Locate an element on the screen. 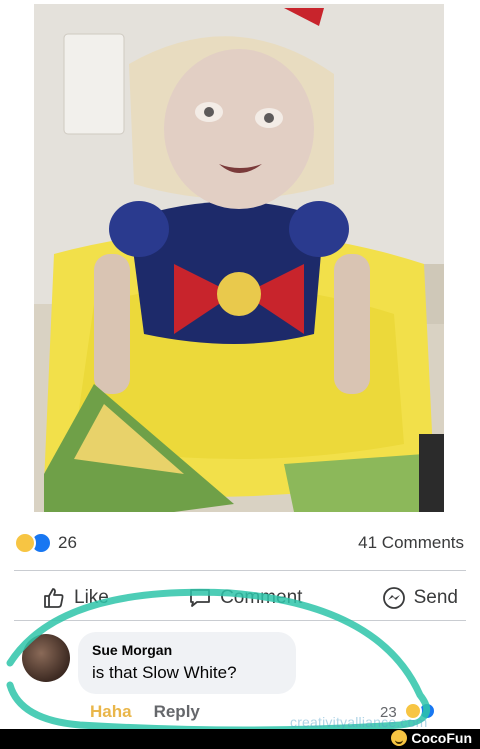 The image size is (480, 749). comment-button: Comment is located at coordinates (245, 598).